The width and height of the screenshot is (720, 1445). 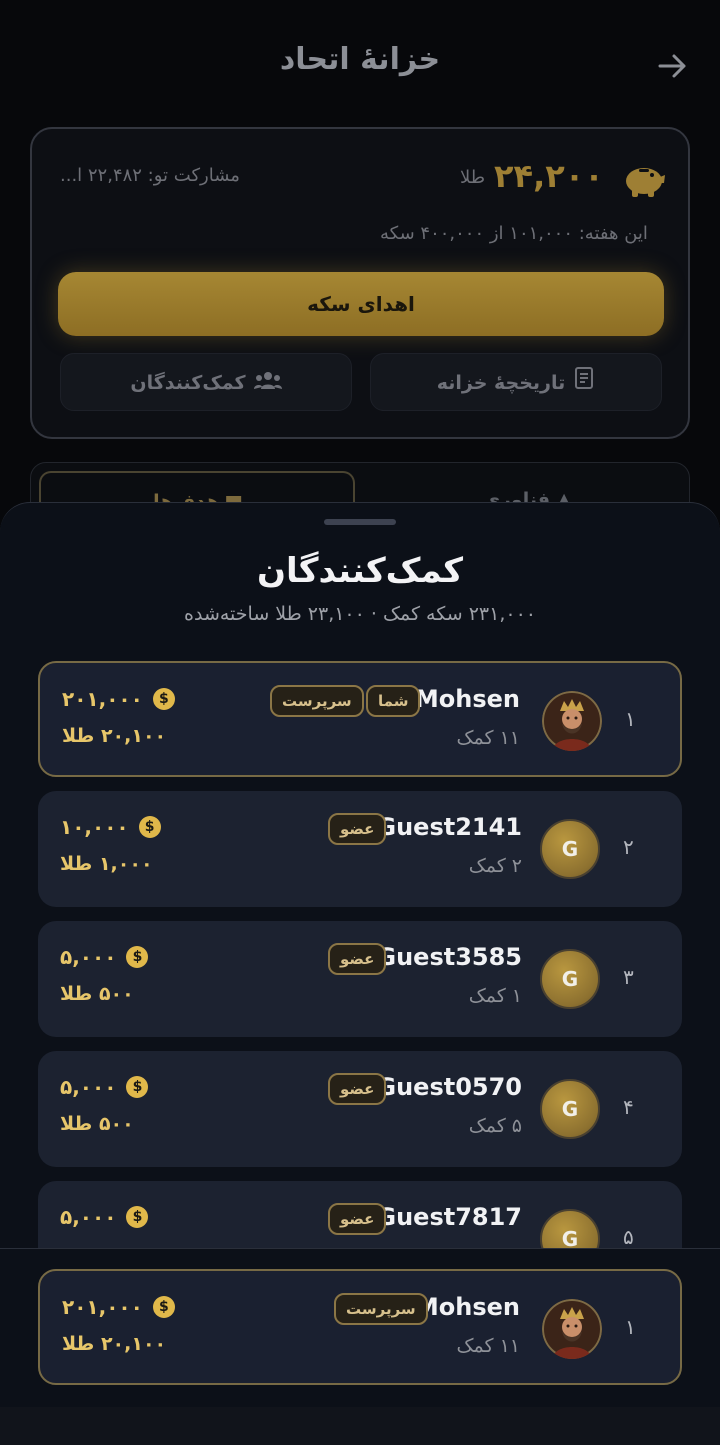 I want to click on sheet-subtitle: ۲۳۱,۰۰۰ سکه کمک · ۲۳,۱۰۰ طلا ساخته‌شده, so click(x=360, y=614).